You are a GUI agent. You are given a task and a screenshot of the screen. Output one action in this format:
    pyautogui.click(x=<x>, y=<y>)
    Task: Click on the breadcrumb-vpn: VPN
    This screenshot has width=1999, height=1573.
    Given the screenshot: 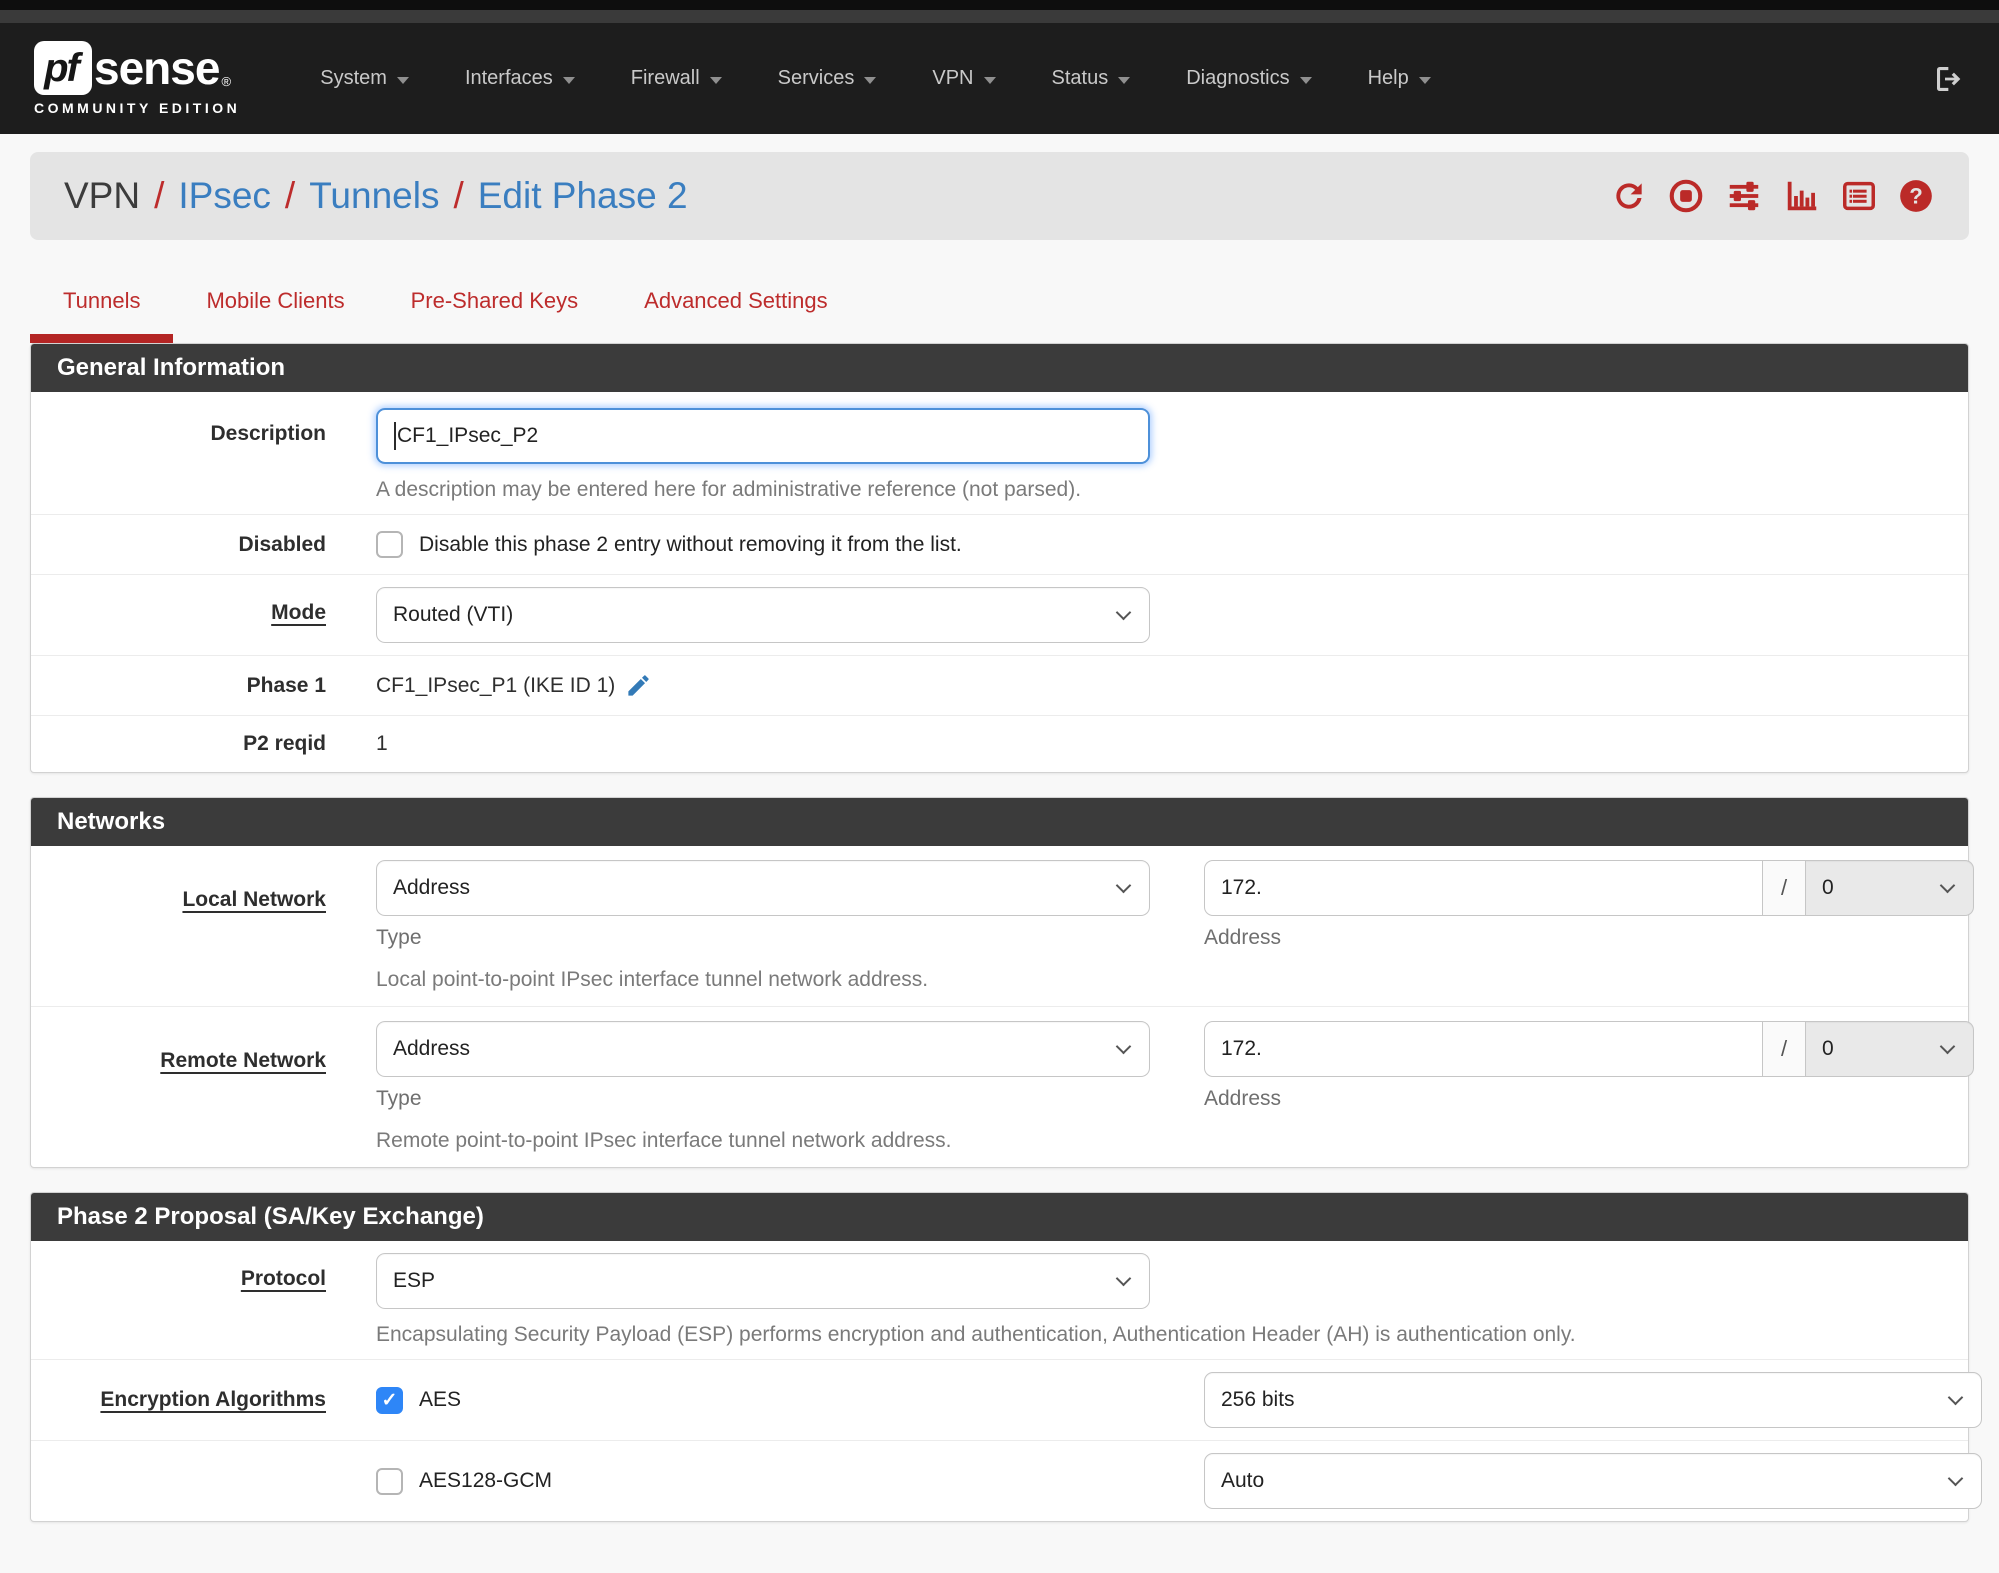 What is the action you would take?
    pyautogui.click(x=102, y=195)
    